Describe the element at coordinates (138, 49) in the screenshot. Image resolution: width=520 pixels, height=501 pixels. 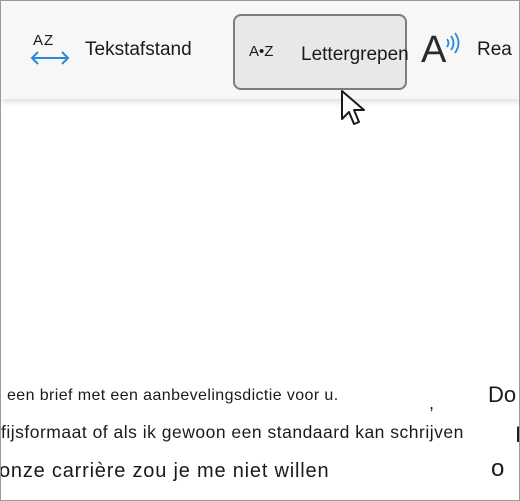
I see `text-spacing-label: Tekstafstand` at that location.